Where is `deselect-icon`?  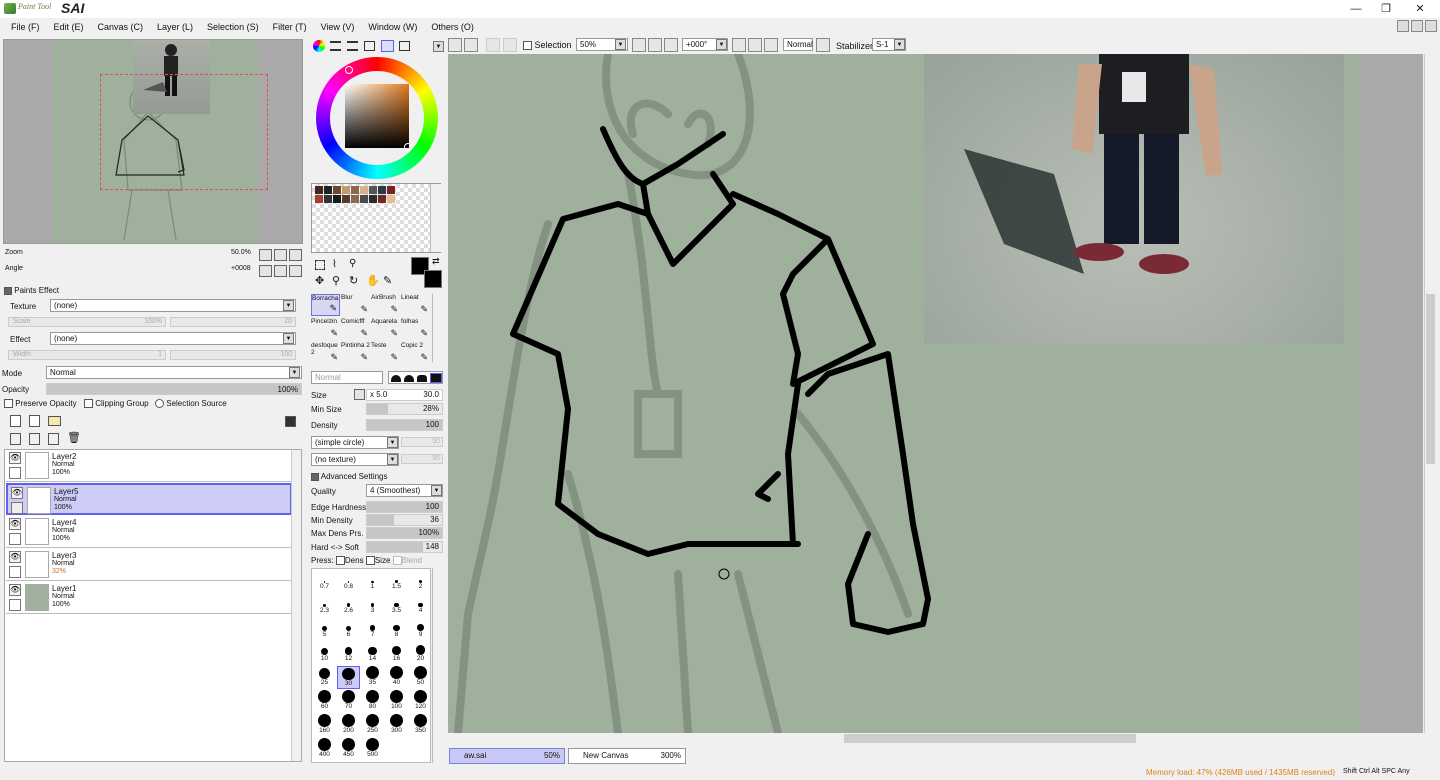
deselect-icon is located at coordinates (493, 45).